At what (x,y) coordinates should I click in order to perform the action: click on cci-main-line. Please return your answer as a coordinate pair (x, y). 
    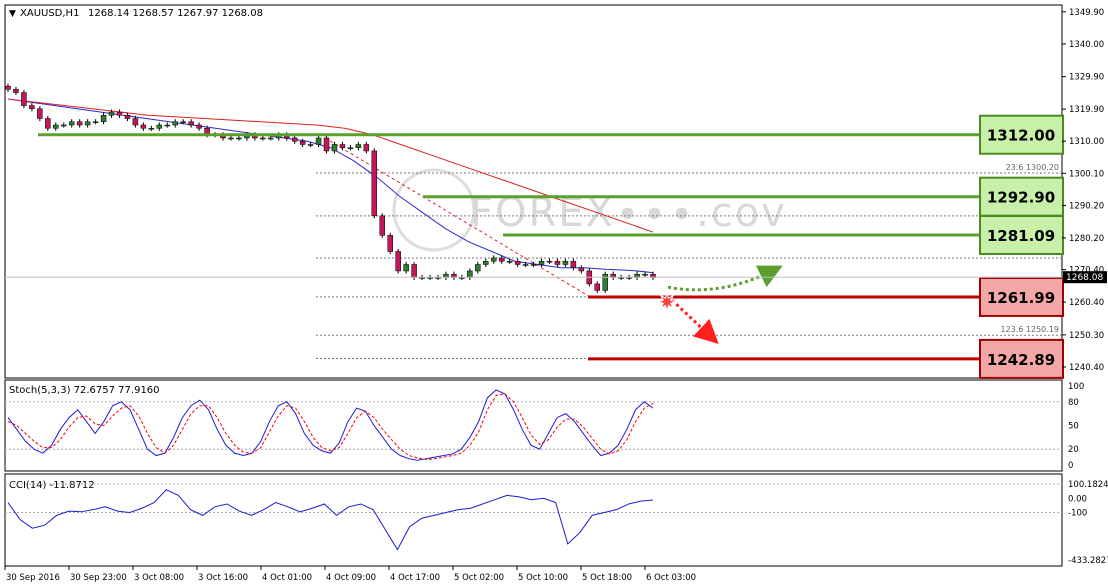
    Looking at the image, I should click on (330, 520).